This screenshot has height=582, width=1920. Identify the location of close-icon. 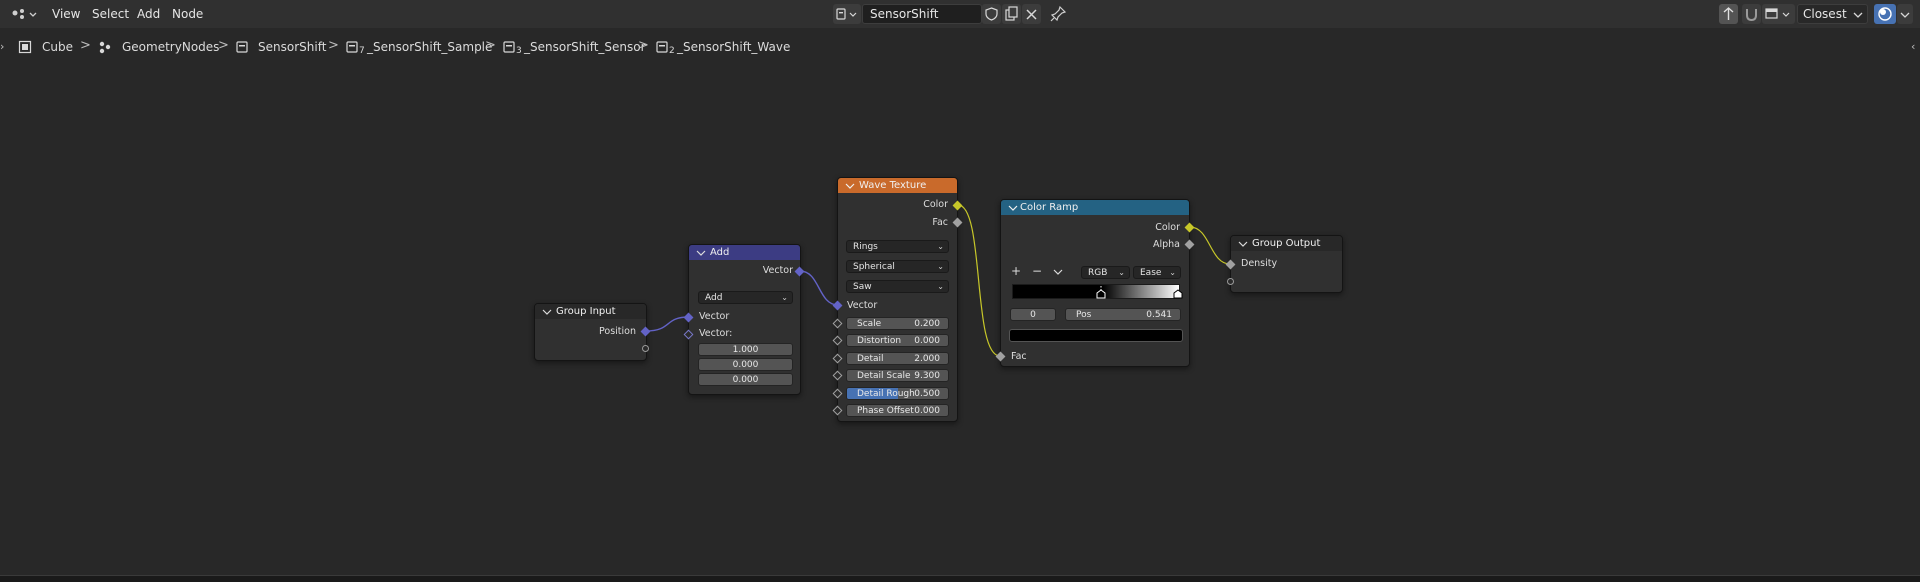
(1031, 14).